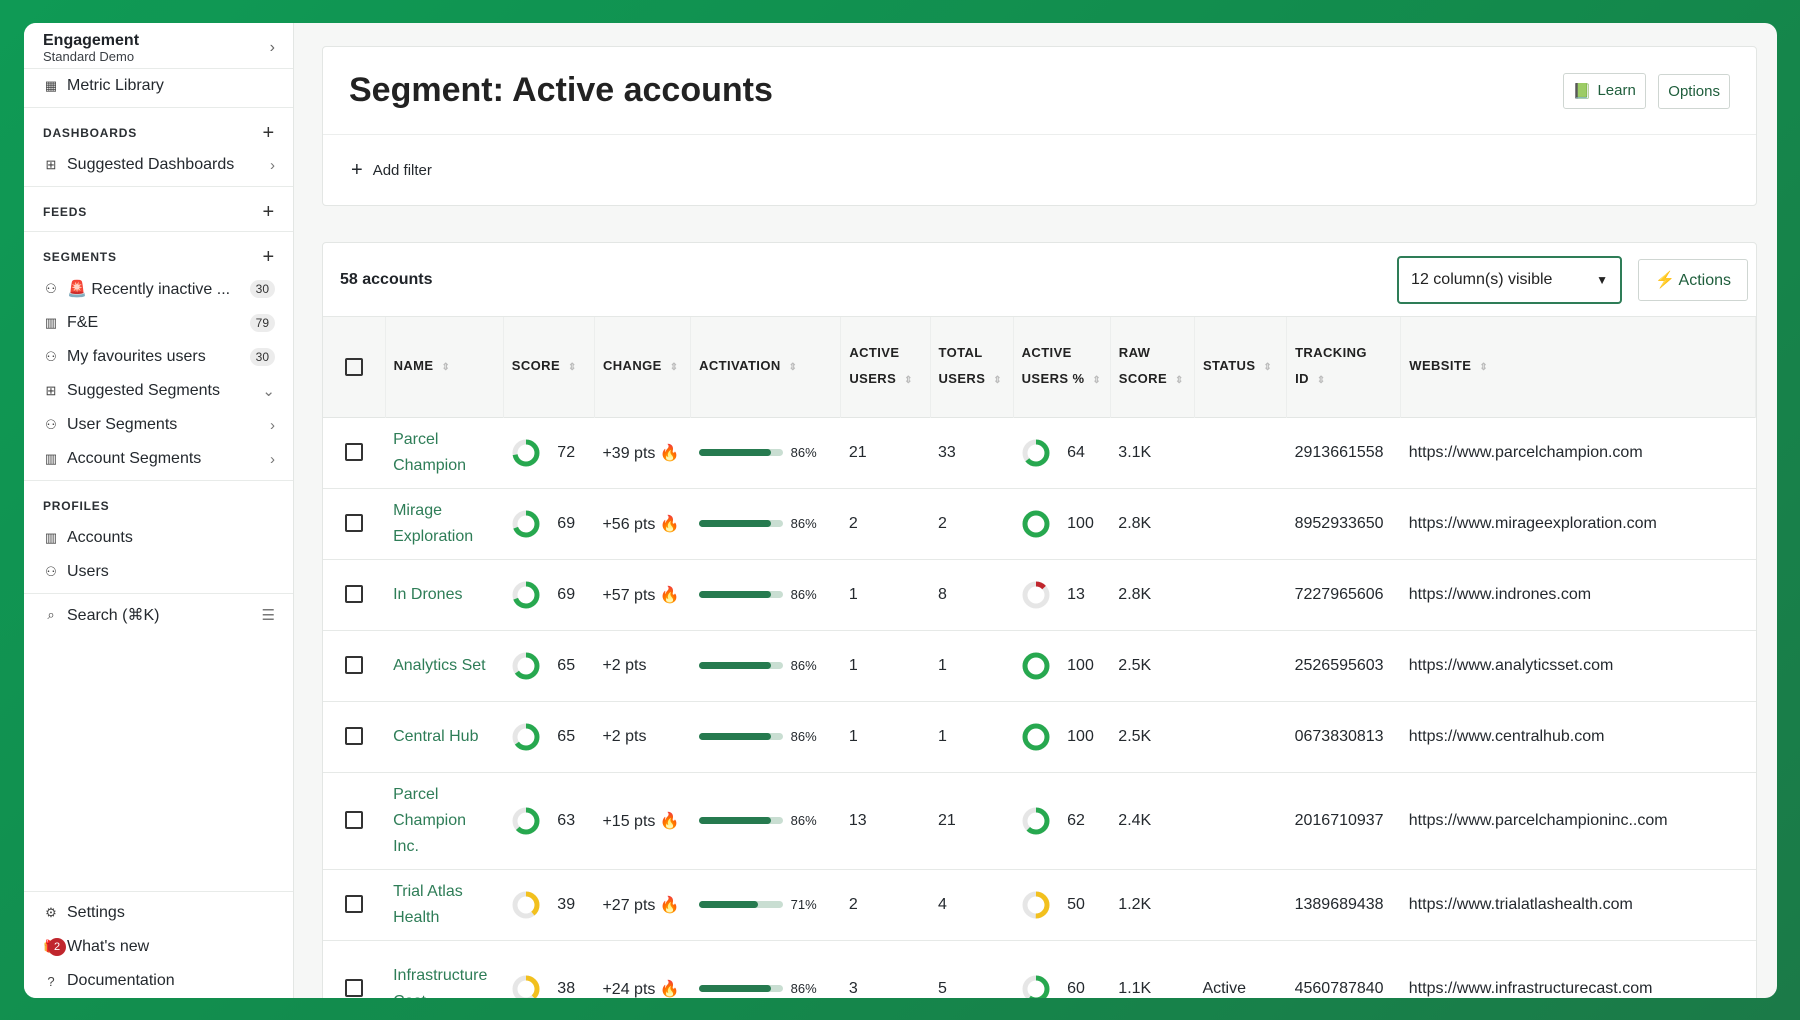  What do you see at coordinates (435, 736) in the screenshot?
I see `account-name-link: Central Hub` at bounding box center [435, 736].